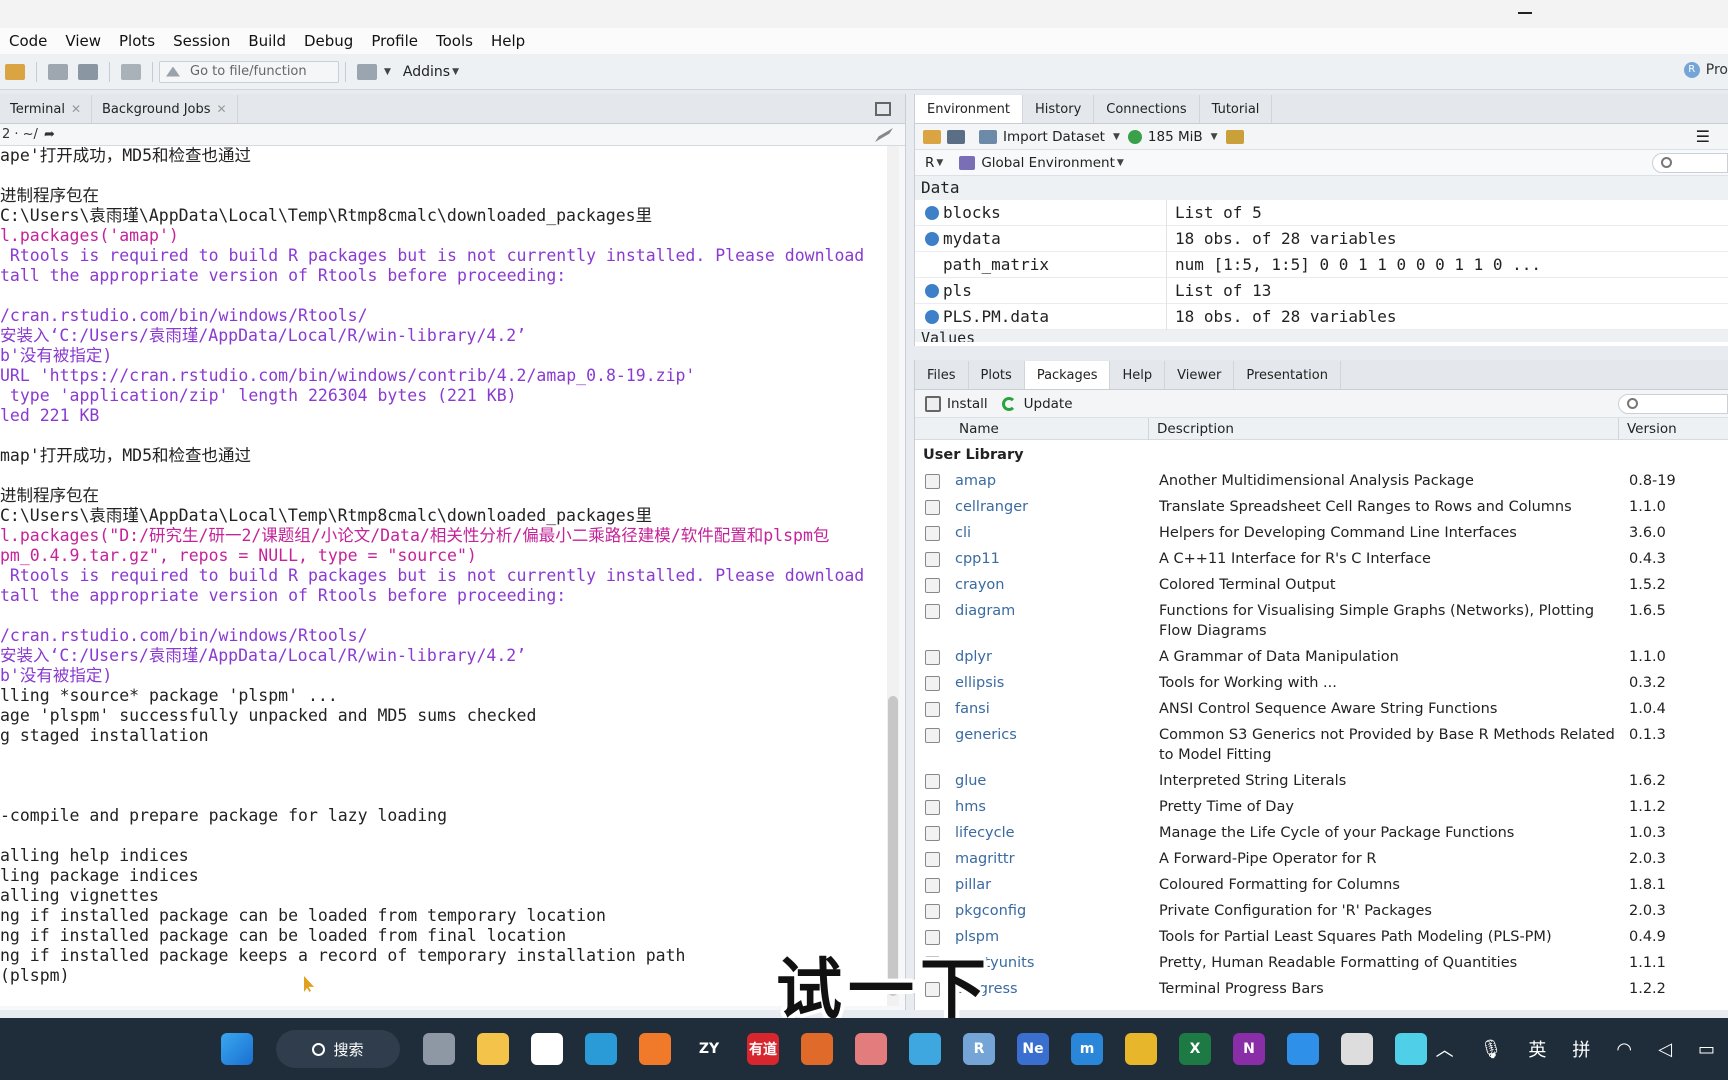  What do you see at coordinates (1321, 238) in the screenshot?
I see `environment-row: mydata 18 obs. of 28 variables` at bounding box center [1321, 238].